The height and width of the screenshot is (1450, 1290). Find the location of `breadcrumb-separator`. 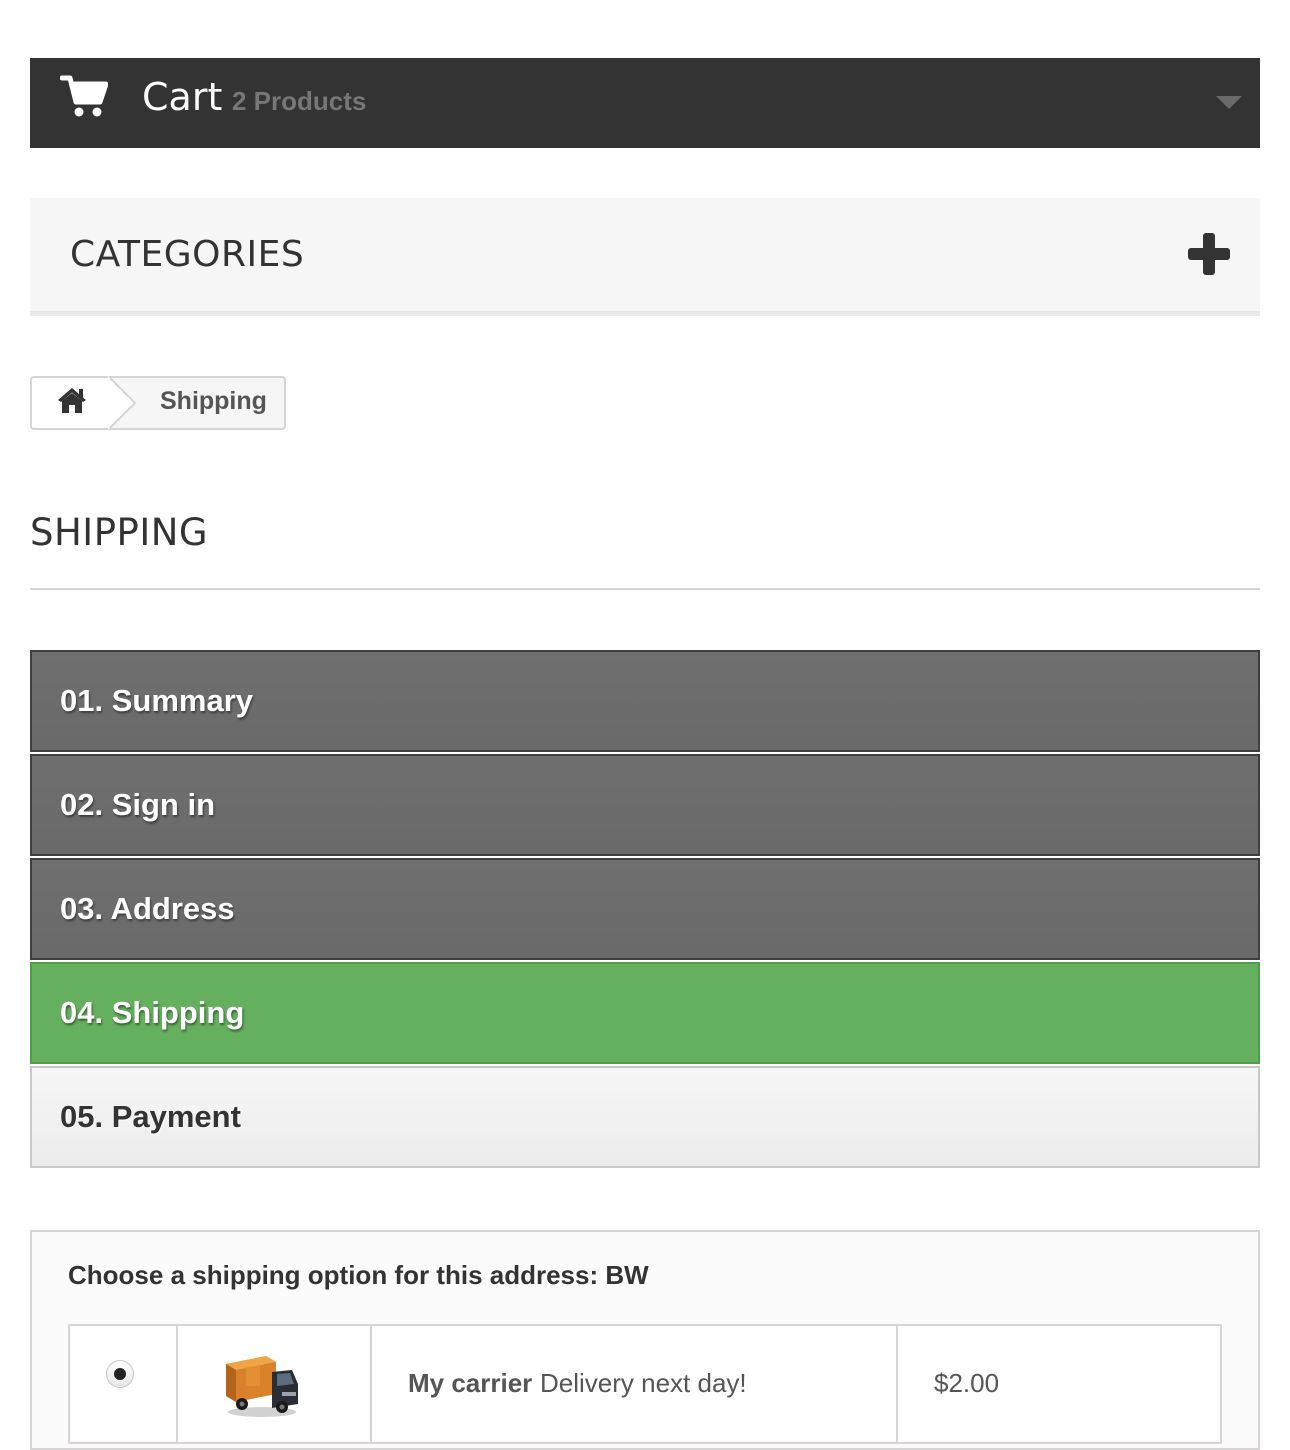

breadcrumb-separator is located at coordinates (122, 403).